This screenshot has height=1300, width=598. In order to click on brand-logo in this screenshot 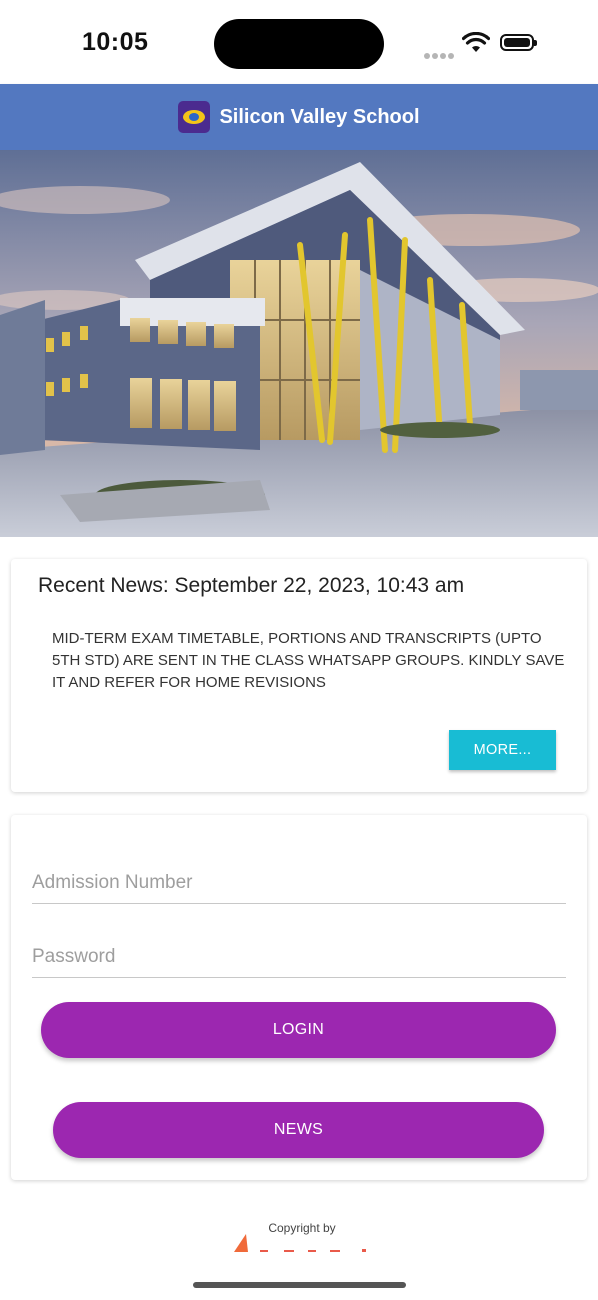, I will do `click(301, 1243)`.